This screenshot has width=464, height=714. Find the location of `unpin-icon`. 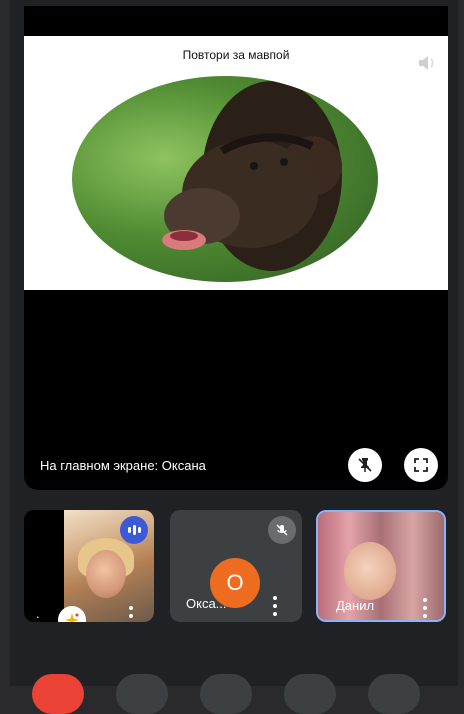

unpin-icon is located at coordinates (365, 465).